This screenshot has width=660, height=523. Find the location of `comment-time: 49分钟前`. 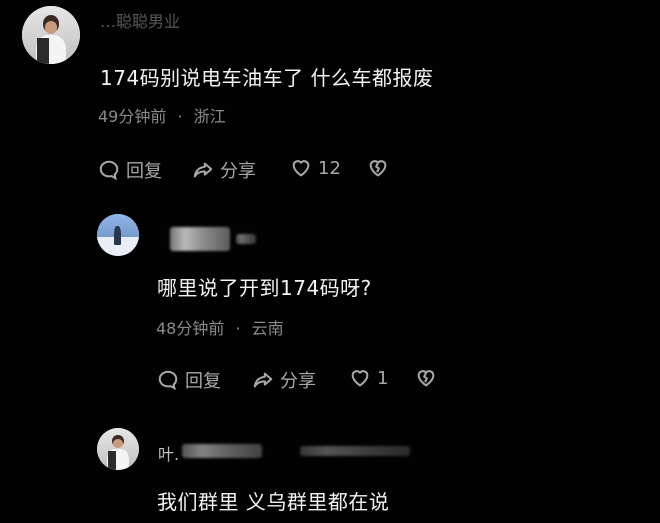

comment-time: 49分钟前 is located at coordinates (132, 116).